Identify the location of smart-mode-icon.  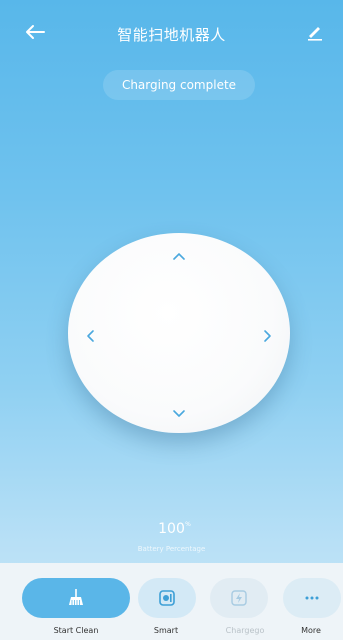
(167, 598).